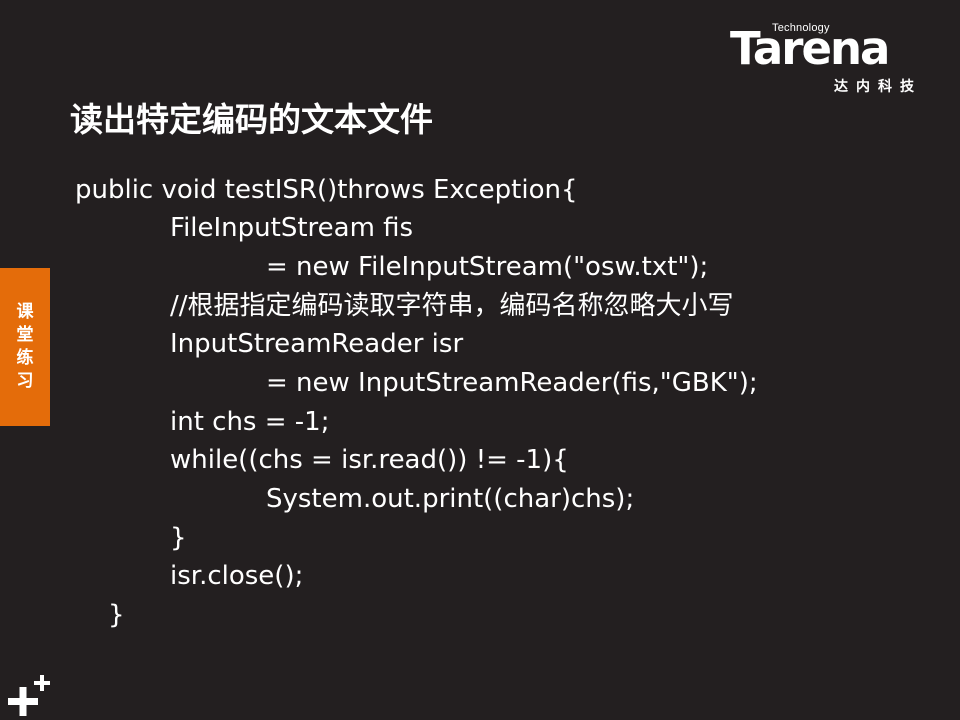 Image resolution: width=960 pixels, height=720 pixels. What do you see at coordinates (251, 119) in the screenshot?
I see `slide-title: 读出特定编码的文本文件` at bounding box center [251, 119].